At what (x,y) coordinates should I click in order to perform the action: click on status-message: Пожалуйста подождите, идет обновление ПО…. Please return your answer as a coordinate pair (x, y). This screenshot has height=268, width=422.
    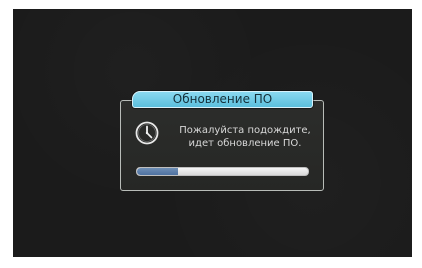
    Looking at the image, I should click on (245, 137).